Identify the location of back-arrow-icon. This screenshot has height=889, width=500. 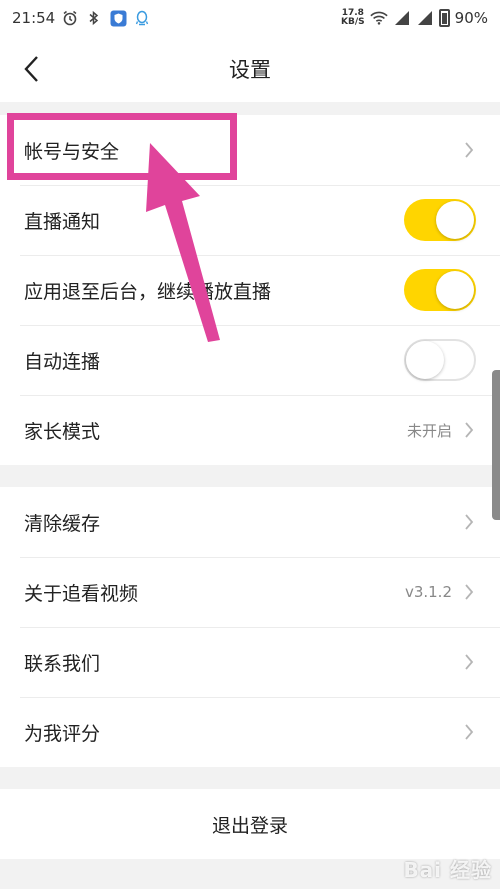
(31, 69).